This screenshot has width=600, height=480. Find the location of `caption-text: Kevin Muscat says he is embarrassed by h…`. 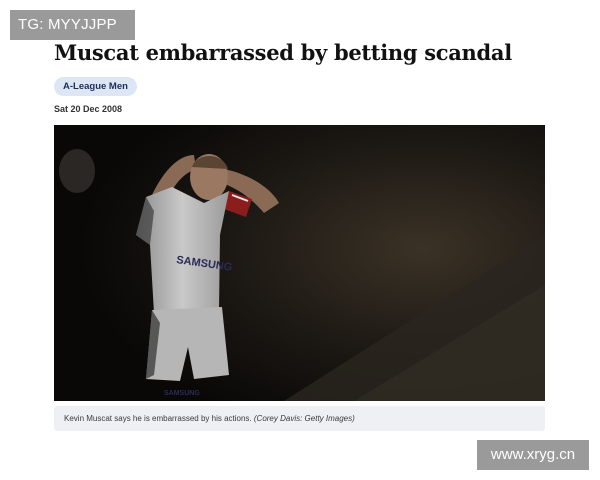

caption-text: Kevin Muscat says he is embarrassed by h… is located at coordinates (158, 418).